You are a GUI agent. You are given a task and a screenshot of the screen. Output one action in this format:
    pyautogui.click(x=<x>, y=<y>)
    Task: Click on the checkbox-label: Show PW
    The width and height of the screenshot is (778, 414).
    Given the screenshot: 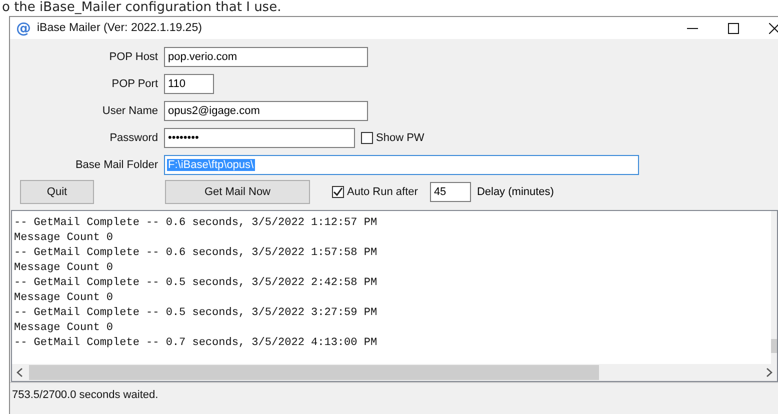 What is the action you would take?
    pyautogui.click(x=400, y=138)
    